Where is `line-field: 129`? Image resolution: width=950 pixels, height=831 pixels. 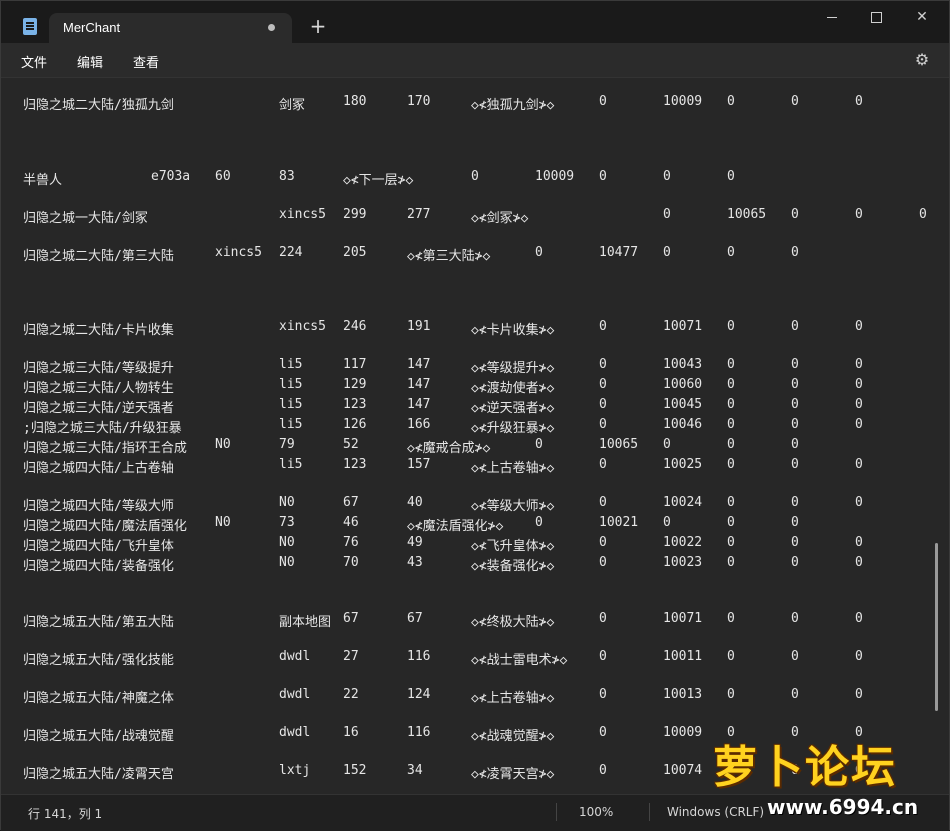
line-field: 129 is located at coordinates (355, 384).